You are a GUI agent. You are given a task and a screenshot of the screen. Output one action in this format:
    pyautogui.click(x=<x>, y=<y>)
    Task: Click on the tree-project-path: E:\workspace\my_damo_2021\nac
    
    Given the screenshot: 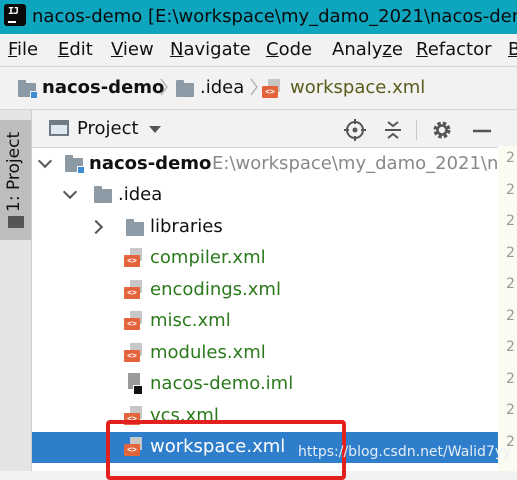 What is the action you would take?
    pyautogui.click(x=364, y=163)
    